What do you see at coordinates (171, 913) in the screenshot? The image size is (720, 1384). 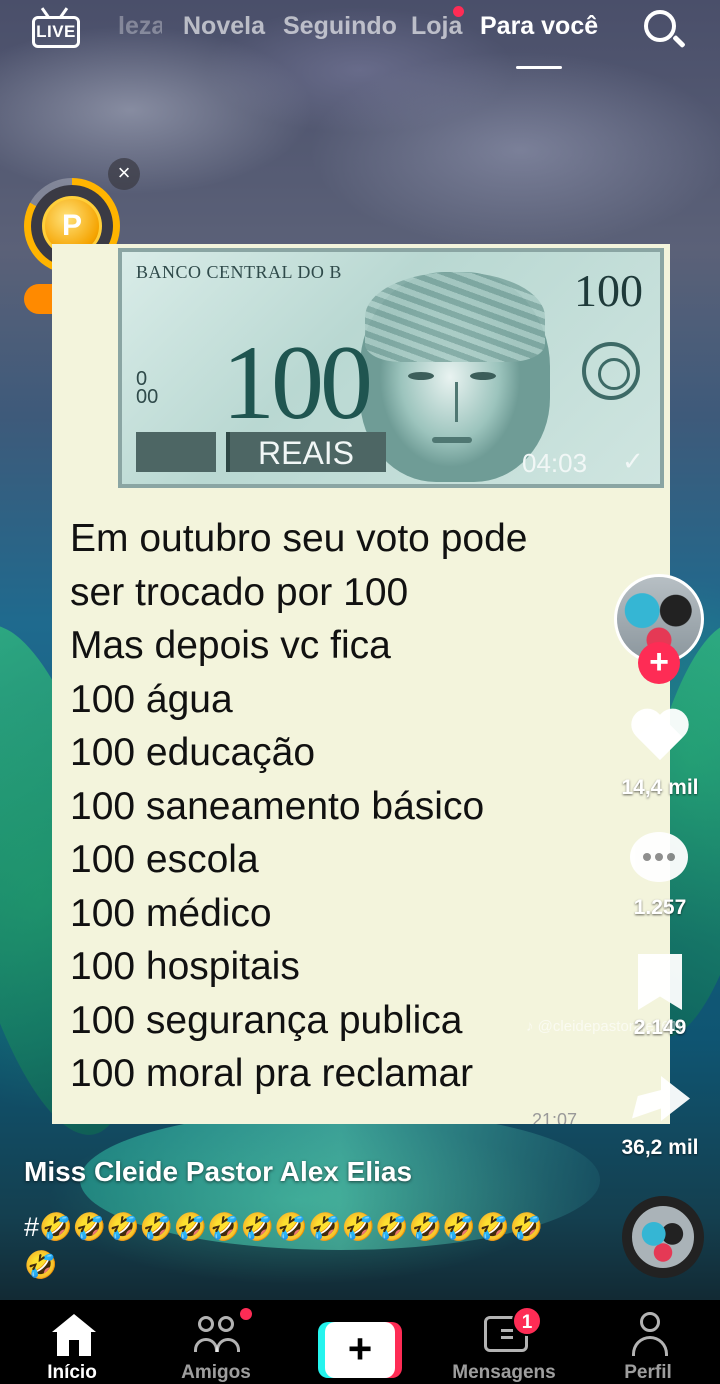 I see `message-line: 100 médico` at bounding box center [171, 913].